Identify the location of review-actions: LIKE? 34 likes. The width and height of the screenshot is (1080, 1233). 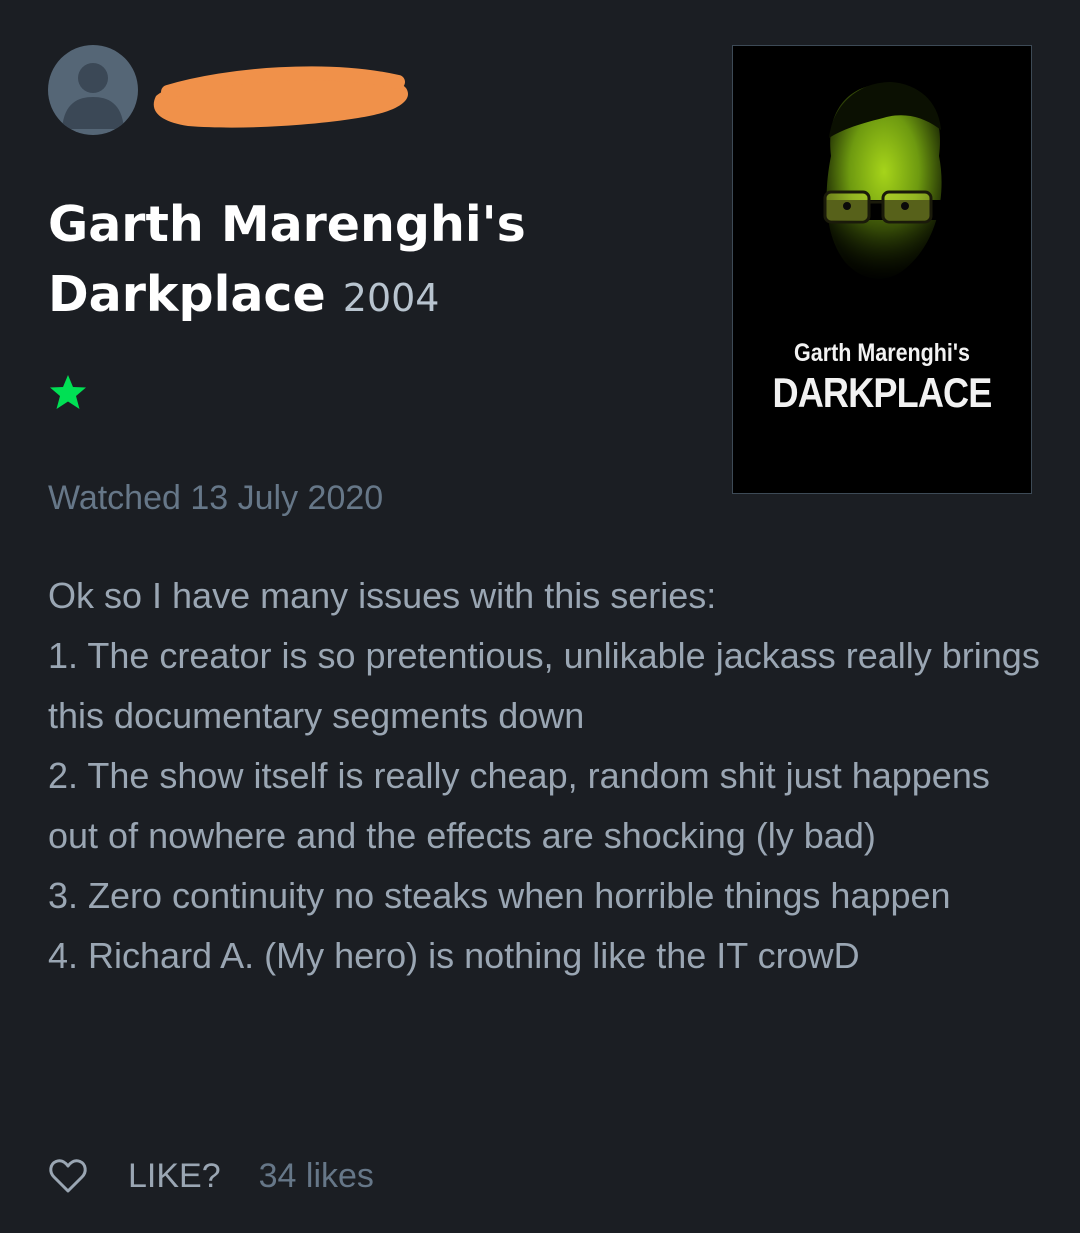
(211, 1176).